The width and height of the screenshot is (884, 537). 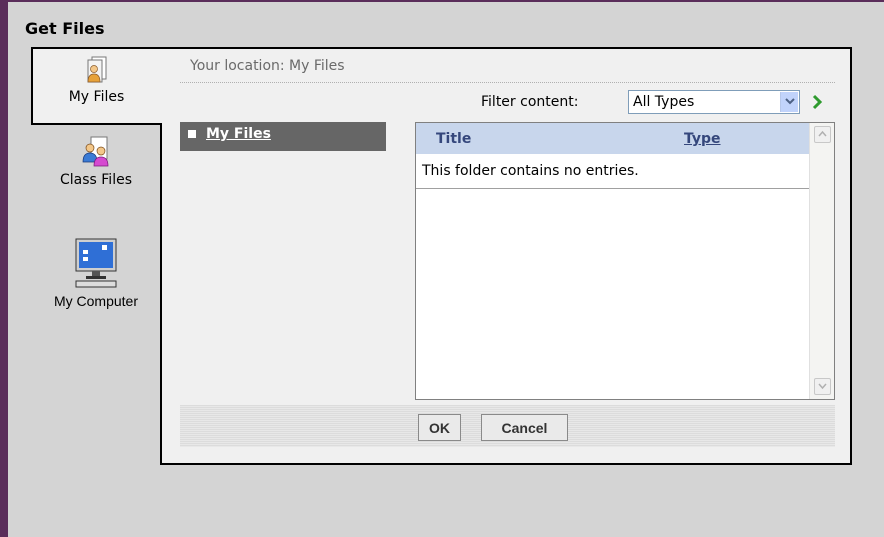 What do you see at coordinates (96, 301) in the screenshot?
I see `tab-label: My Computer` at bounding box center [96, 301].